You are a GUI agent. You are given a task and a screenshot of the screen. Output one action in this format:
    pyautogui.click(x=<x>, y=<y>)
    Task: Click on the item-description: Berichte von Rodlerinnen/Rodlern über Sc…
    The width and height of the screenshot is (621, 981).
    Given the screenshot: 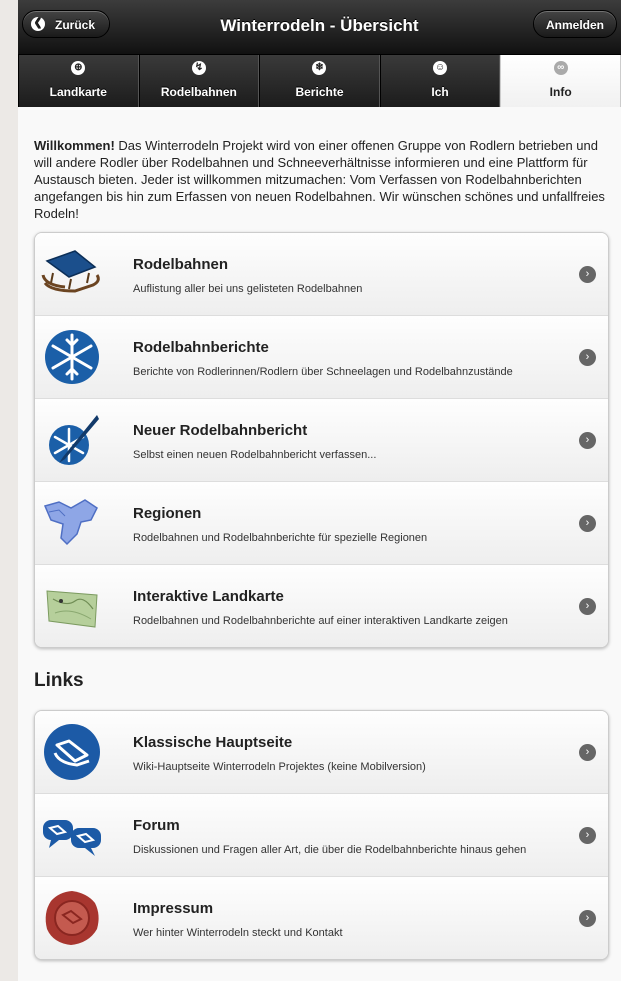 What is the action you would take?
    pyautogui.click(x=323, y=372)
    